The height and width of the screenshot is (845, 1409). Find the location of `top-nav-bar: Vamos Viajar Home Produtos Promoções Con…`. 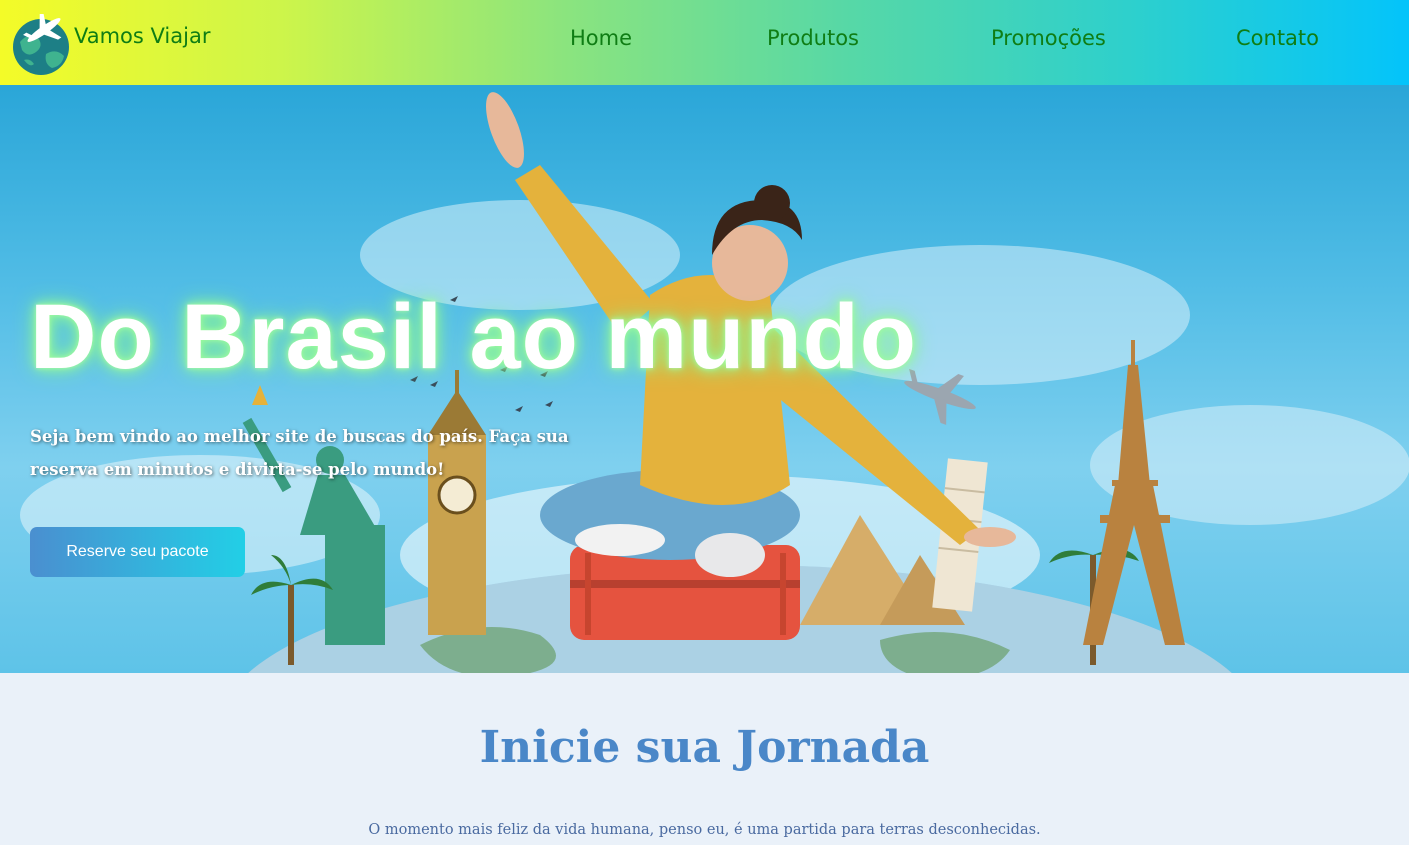

top-nav-bar: Vamos Viajar Home Produtos Promoções Con… is located at coordinates (704, 42).